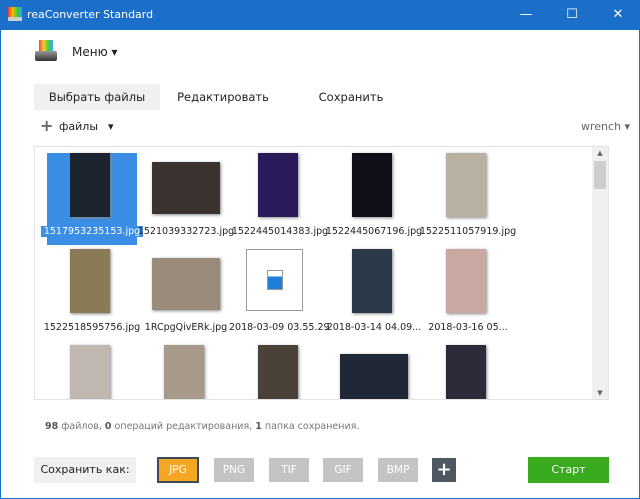 Image resolution: width=640 pixels, height=499 pixels. Describe the element at coordinates (600, 153) in the screenshot. I see `scroll-up-icon: ▲` at that location.